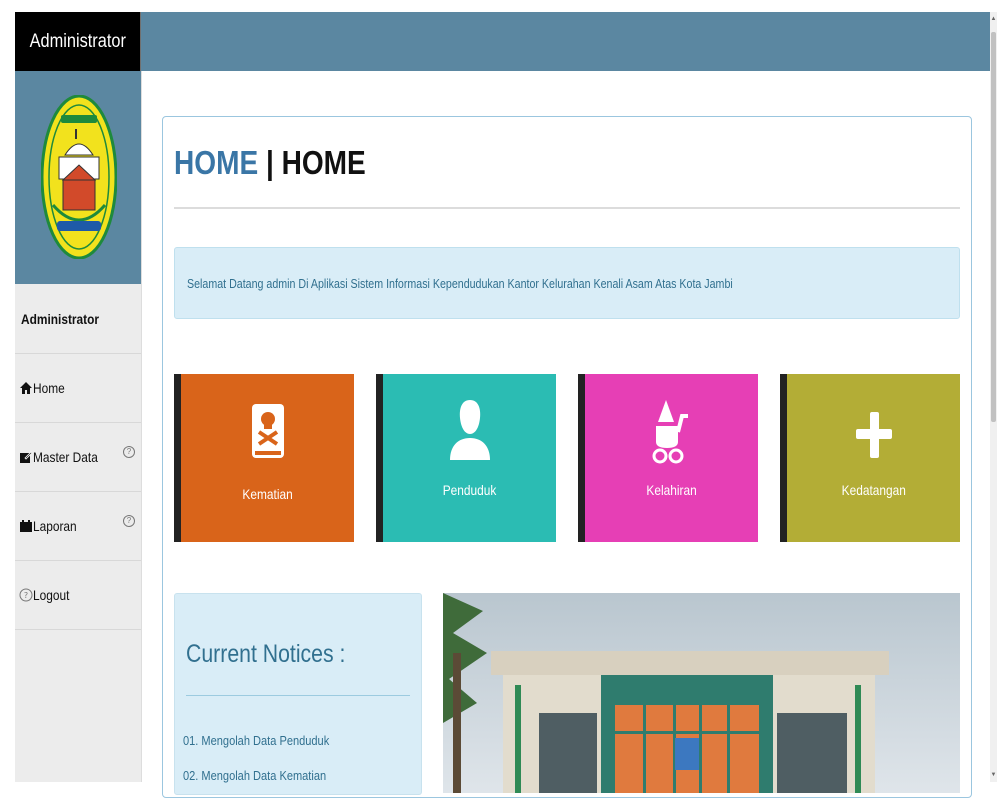 The height and width of the screenshot is (798, 997). I want to click on office-building-photo, so click(701, 693).